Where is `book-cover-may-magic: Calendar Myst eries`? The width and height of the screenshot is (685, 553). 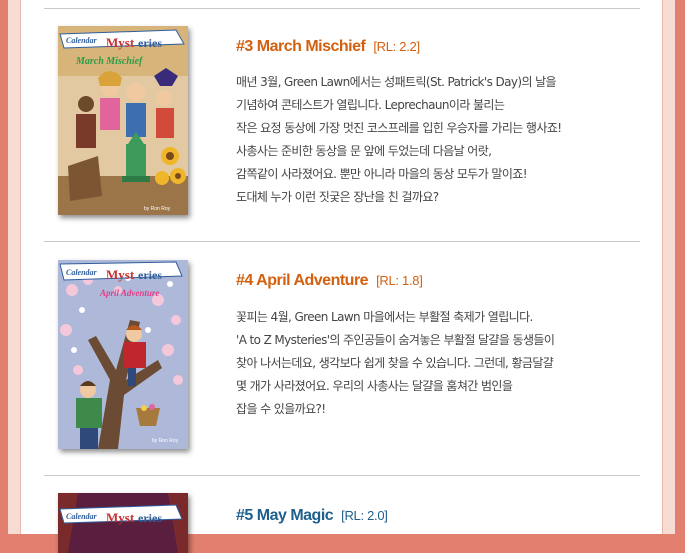
book-cover-may-magic: Calendar Myst eries is located at coordinates (123, 523).